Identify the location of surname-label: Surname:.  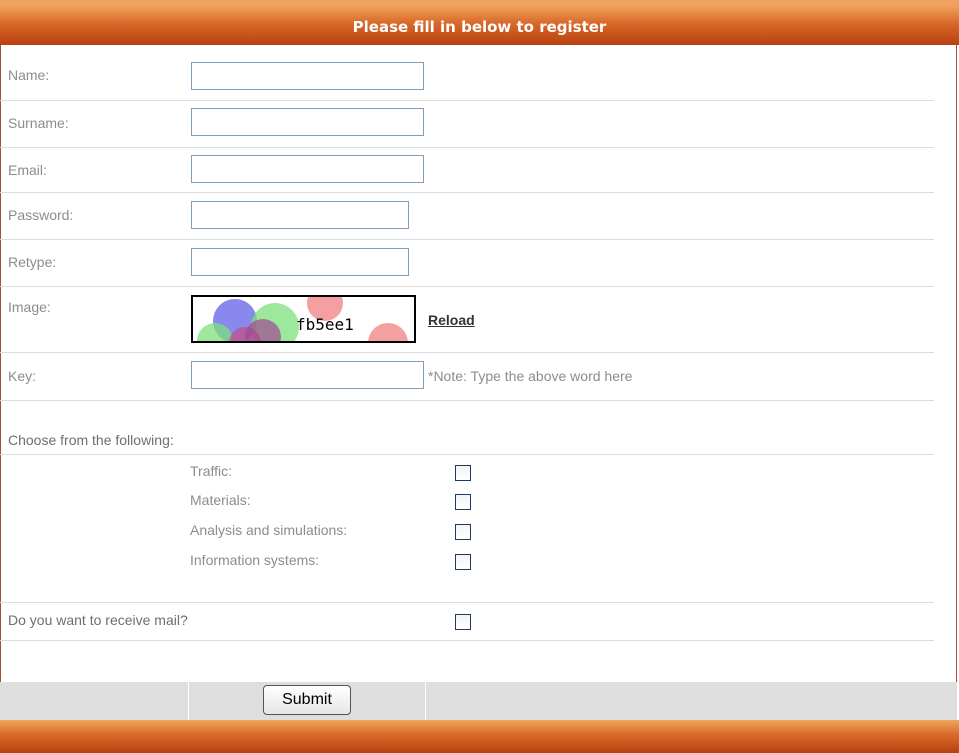
(38, 123).